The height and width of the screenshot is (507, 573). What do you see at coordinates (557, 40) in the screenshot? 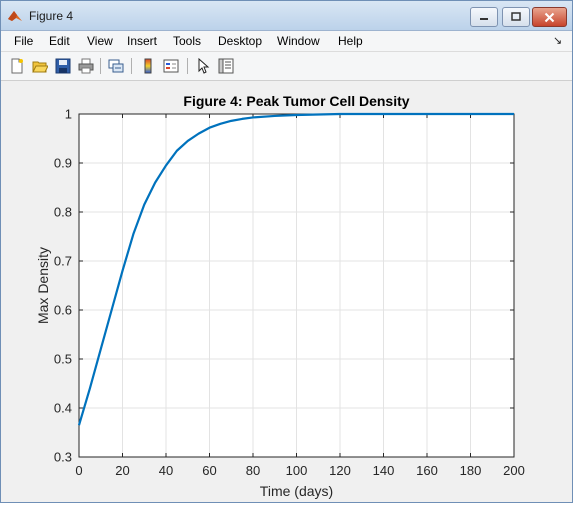
I see `dock-arrow-icon: ↘` at bounding box center [557, 40].